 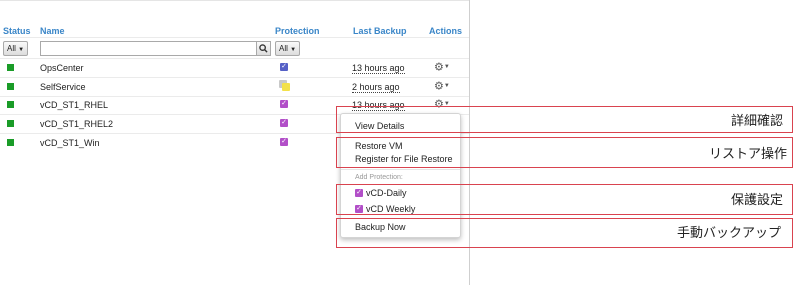 What do you see at coordinates (297, 31) in the screenshot?
I see `header-protection: Protection` at bounding box center [297, 31].